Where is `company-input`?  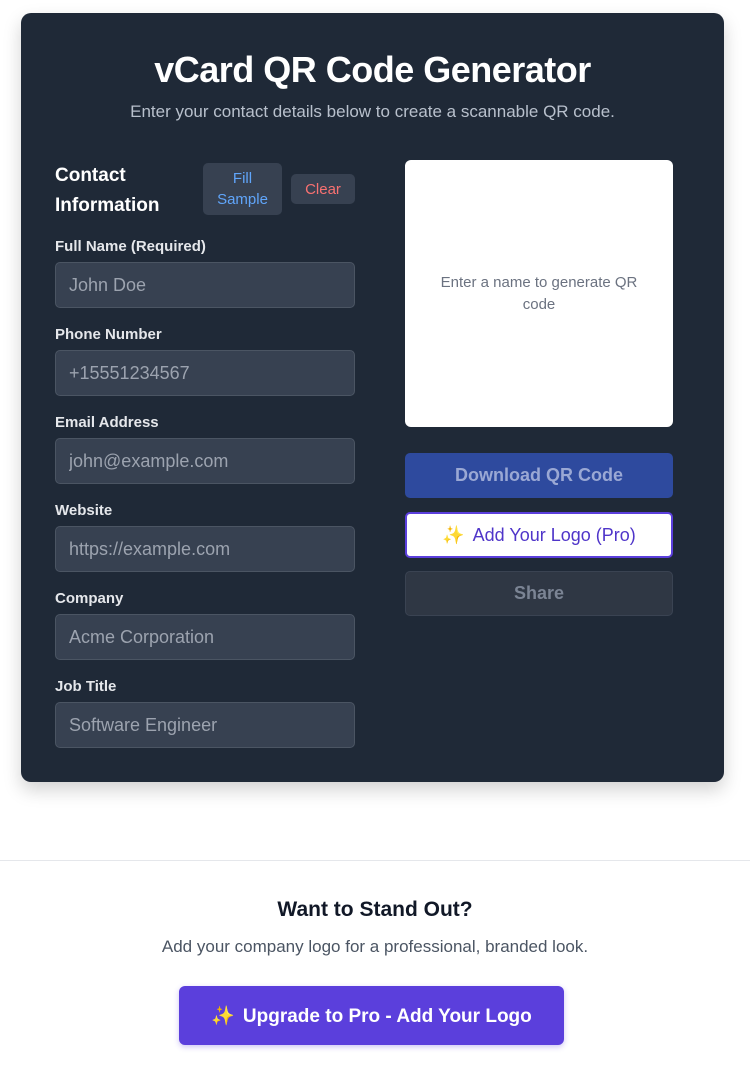
company-input is located at coordinates (205, 637).